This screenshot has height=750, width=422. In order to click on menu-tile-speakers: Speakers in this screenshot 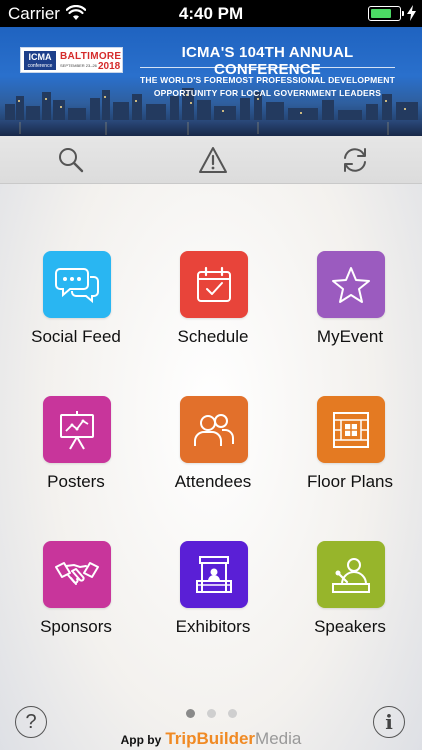, I will do `click(350, 601)`.